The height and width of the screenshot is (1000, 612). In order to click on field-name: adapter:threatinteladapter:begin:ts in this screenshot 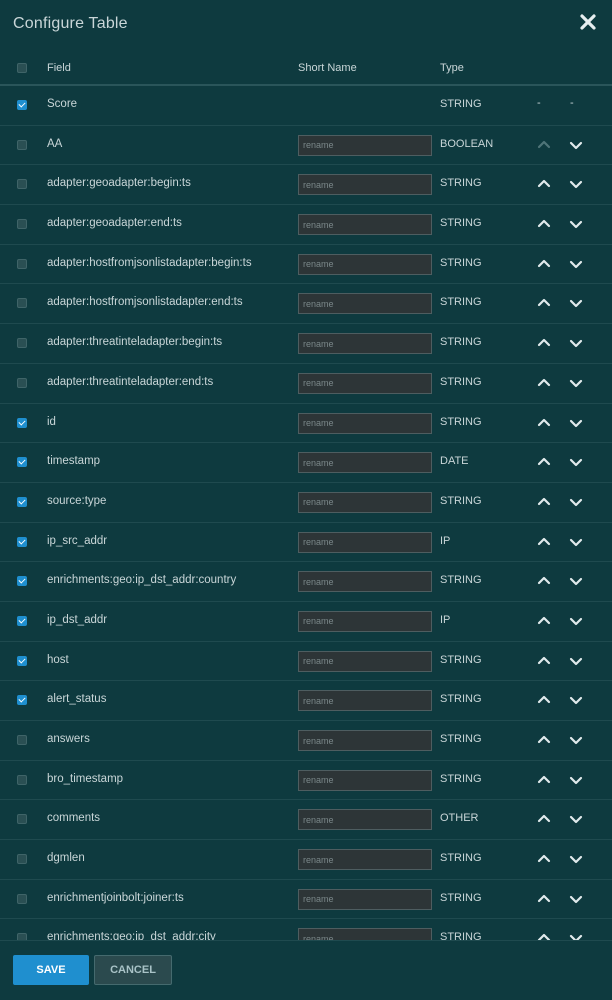, I will do `click(135, 342)`.